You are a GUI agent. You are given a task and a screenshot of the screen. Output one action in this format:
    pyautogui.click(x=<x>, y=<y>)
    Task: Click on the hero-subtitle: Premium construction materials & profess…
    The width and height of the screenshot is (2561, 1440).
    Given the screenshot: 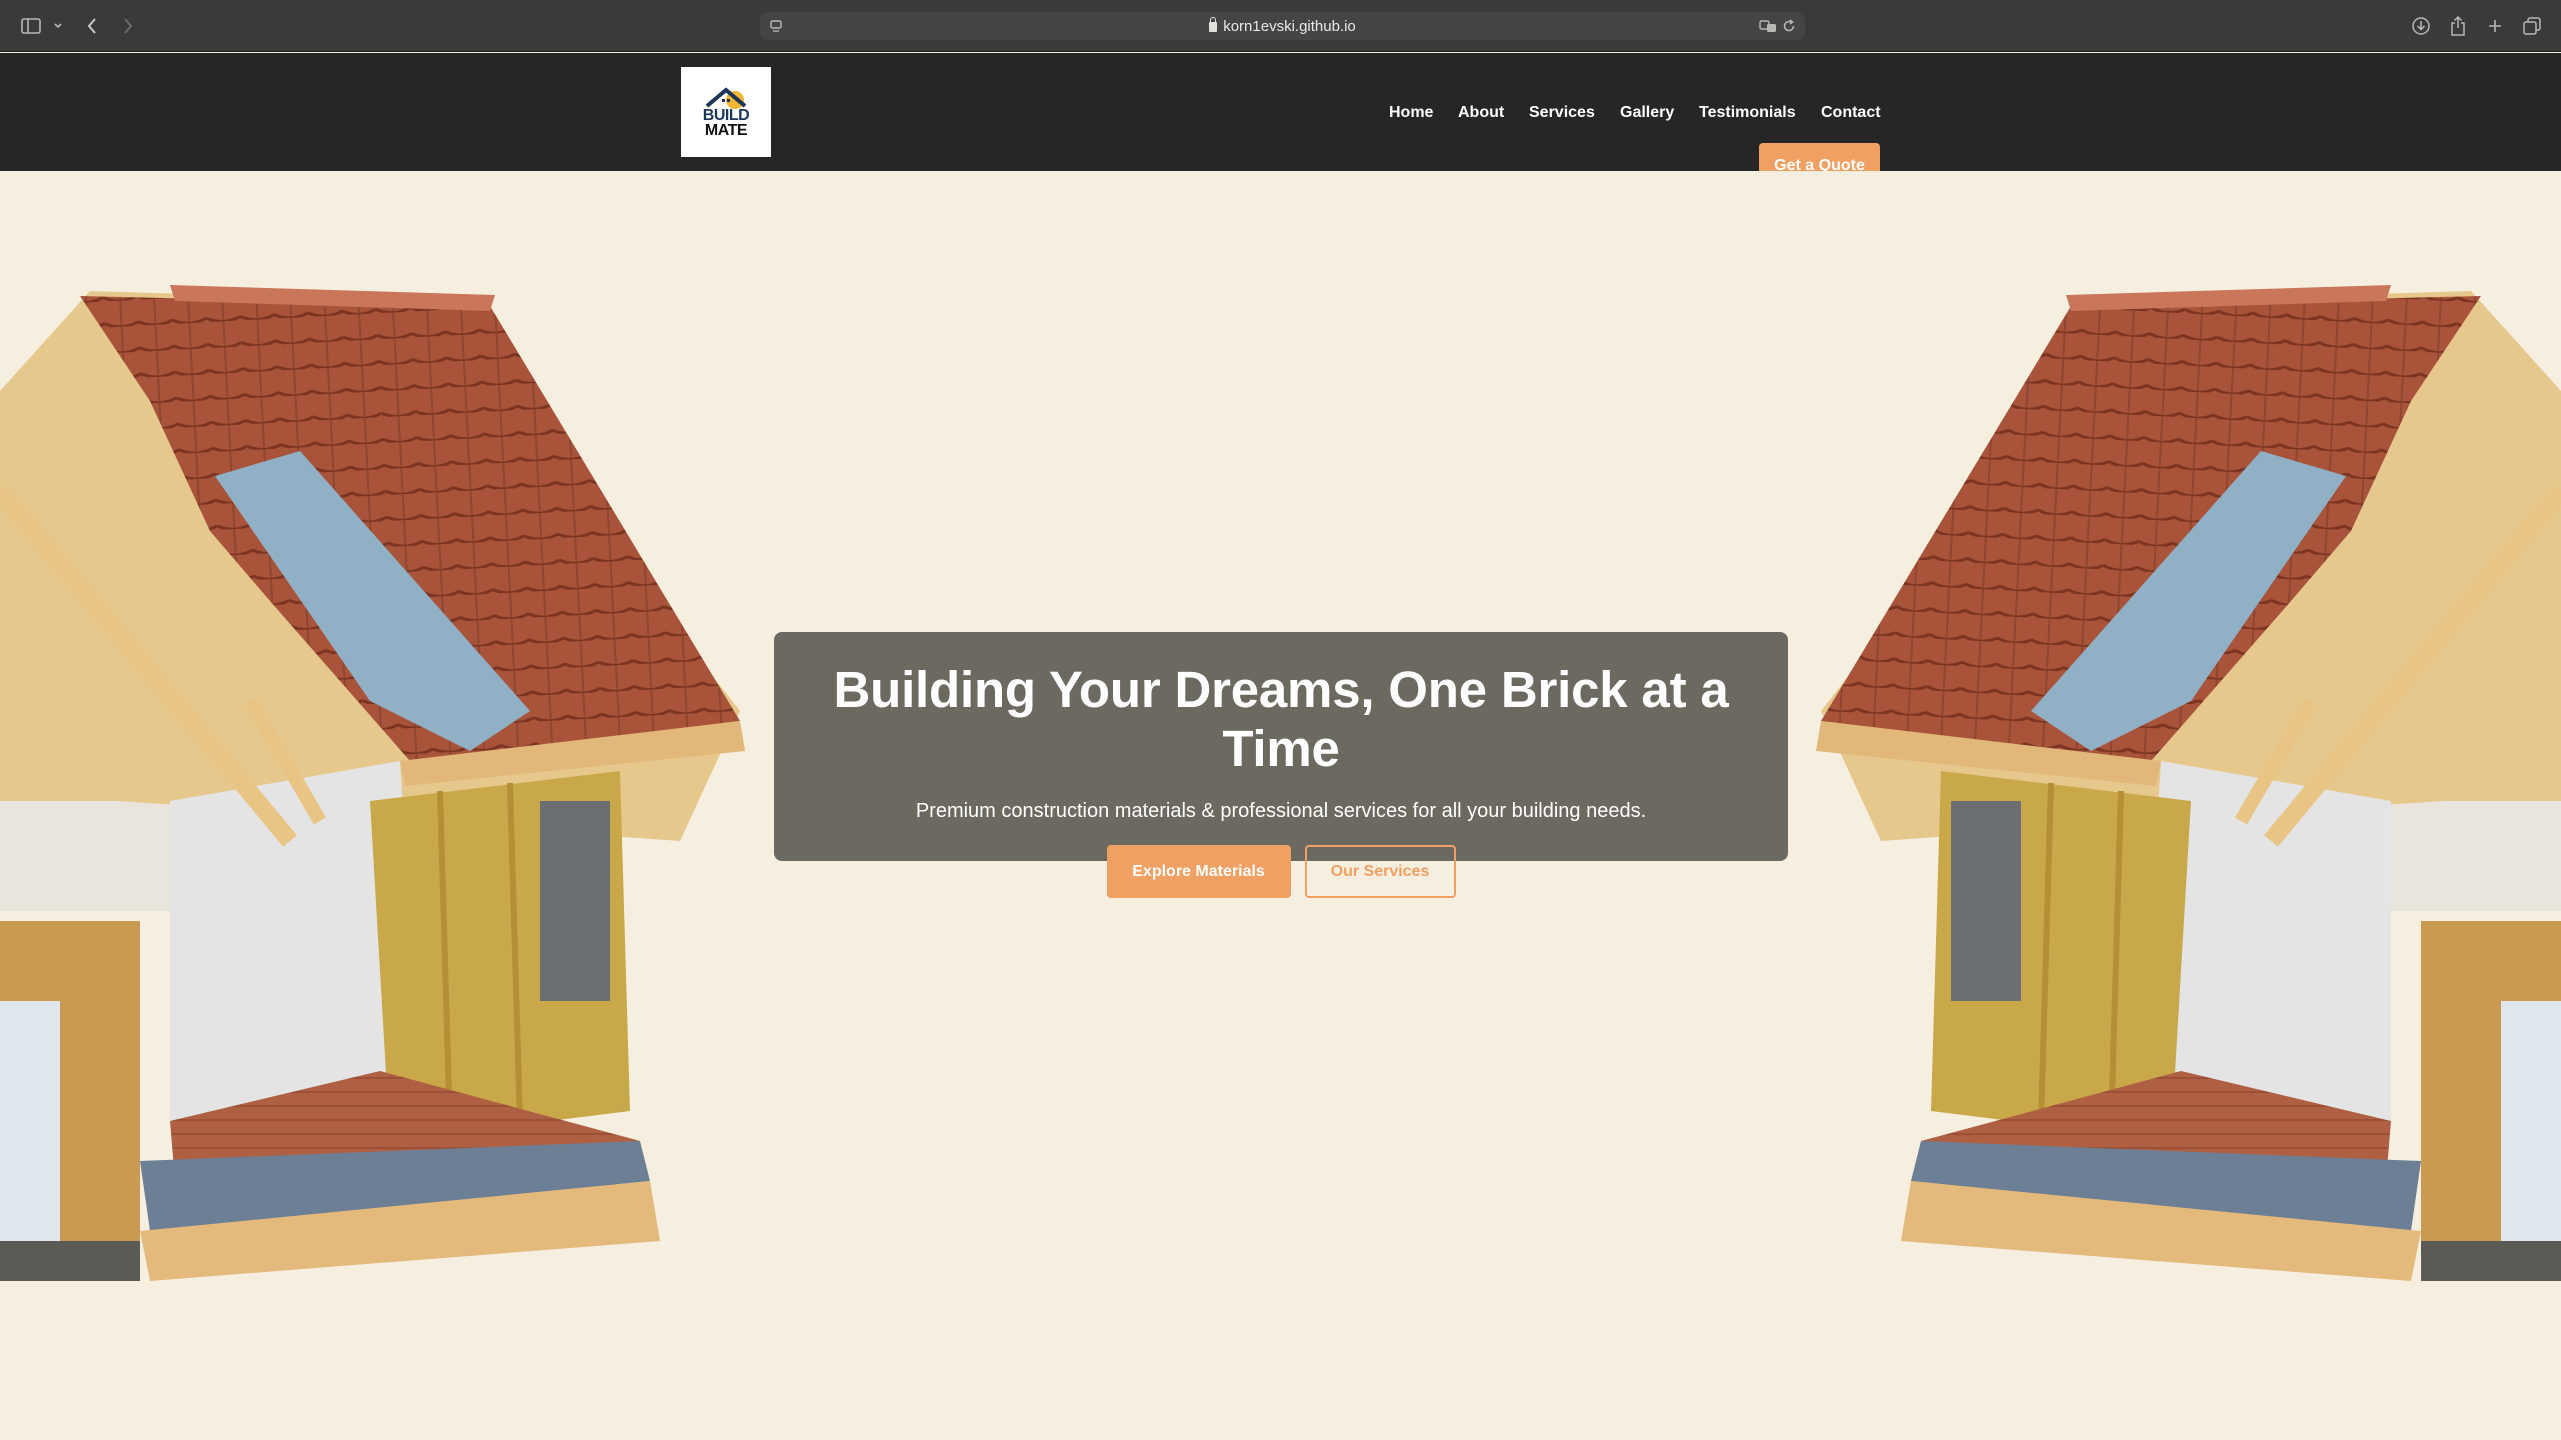 What is the action you would take?
    pyautogui.click(x=1281, y=811)
    